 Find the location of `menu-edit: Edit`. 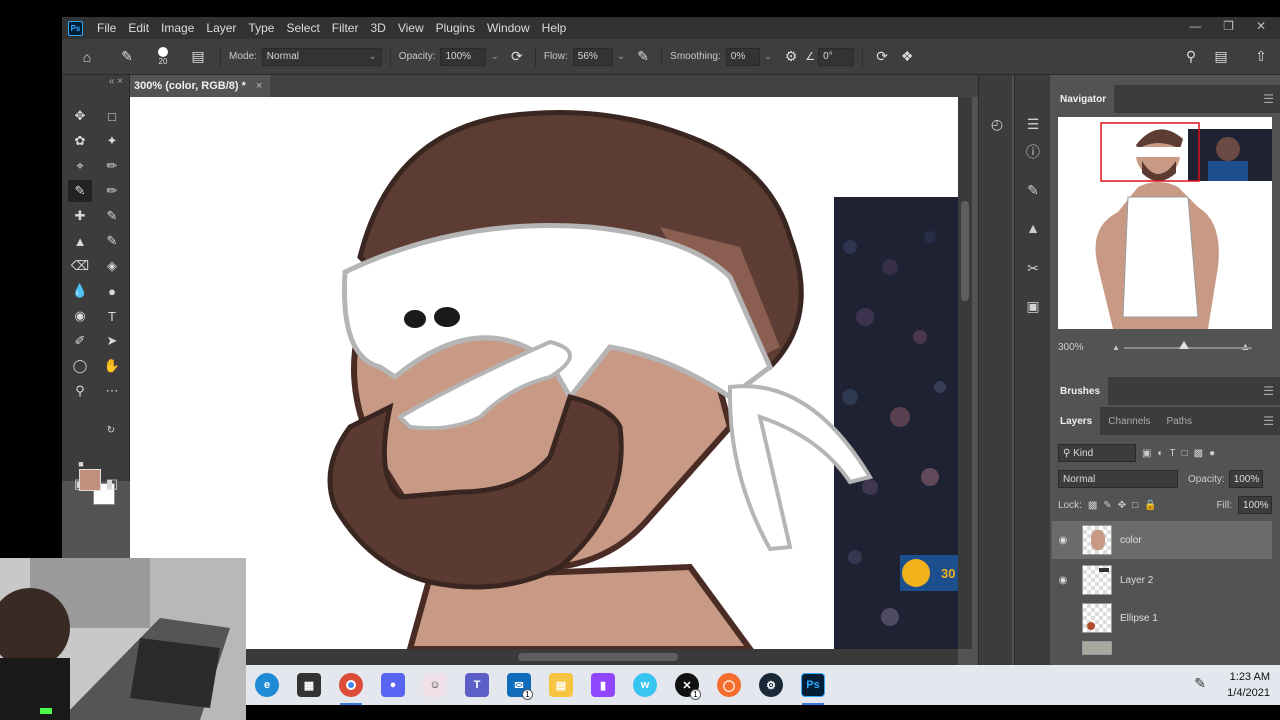

menu-edit: Edit is located at coordinates (138, 28).